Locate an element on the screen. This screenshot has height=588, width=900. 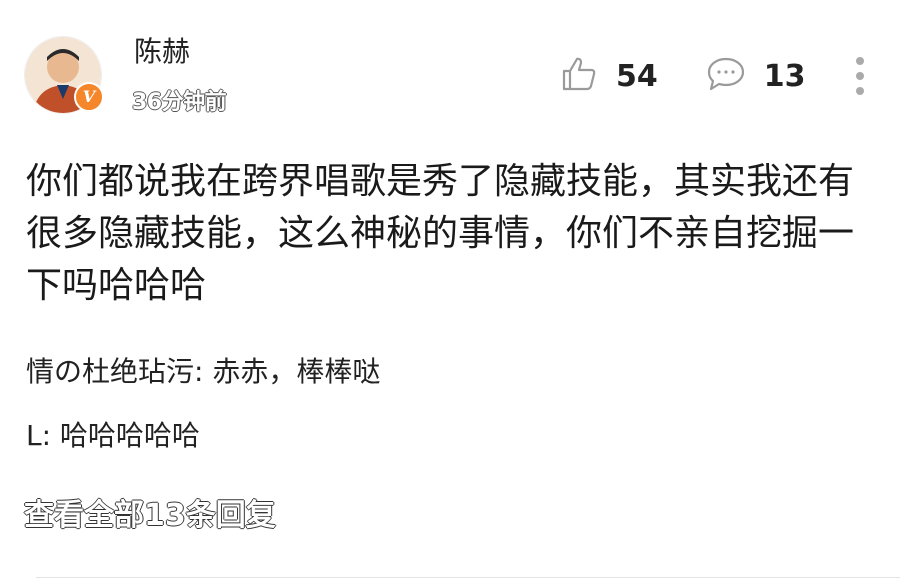
divider is located at coordinates (468, 577).